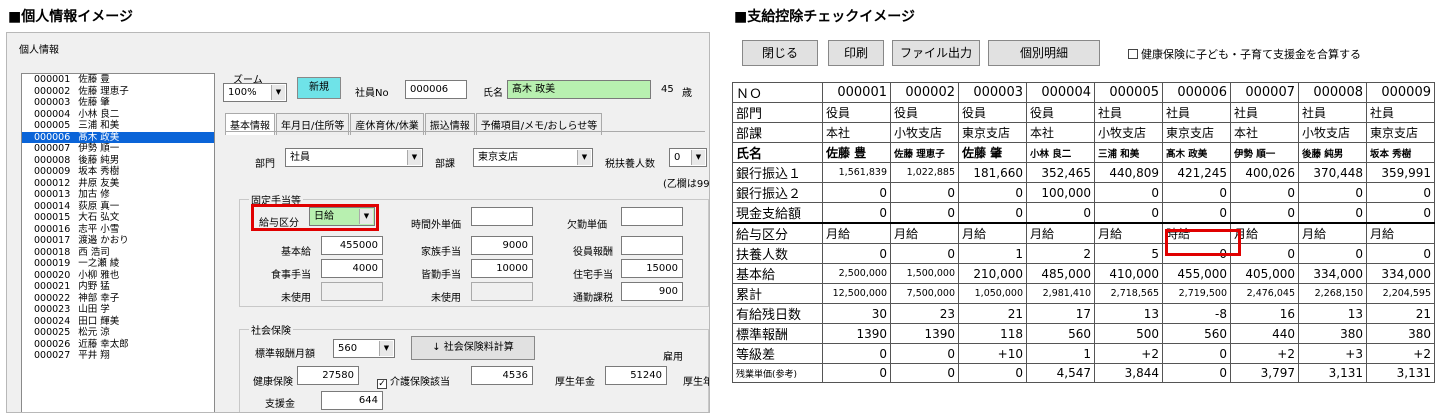 The image size is (1456, 413). Describe the element at coordinates (118, 80) in the screenshot. I see `list-item: 000001 佐藤 豊` at that location.